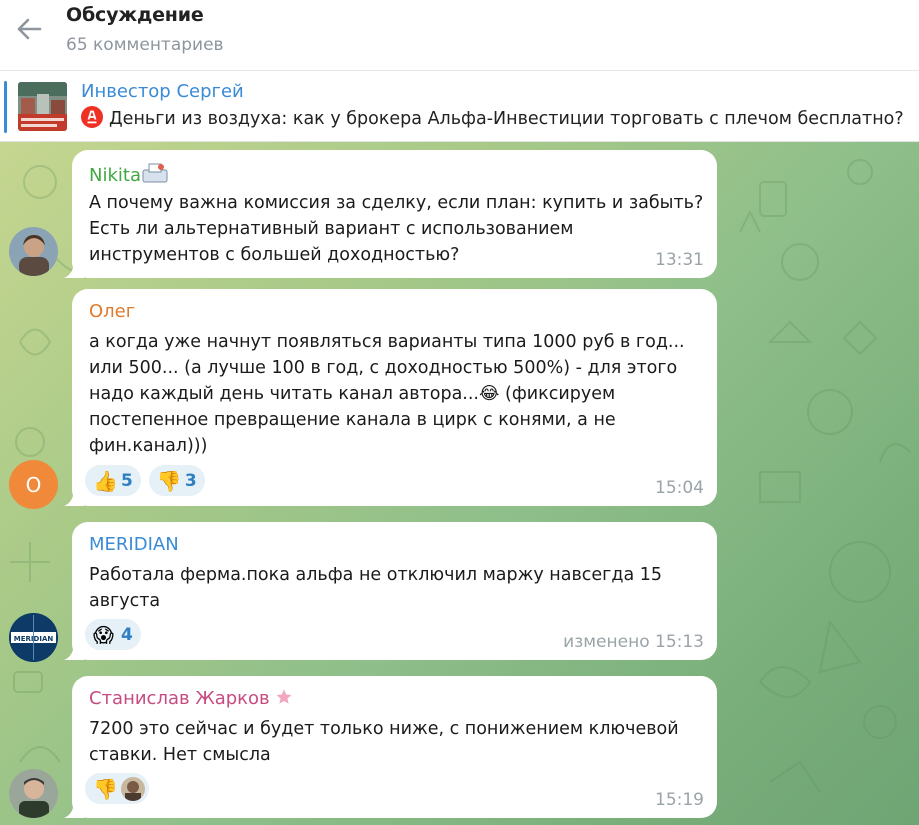  I want to click on comment-time: изменено 15:13, so click(633, 642).